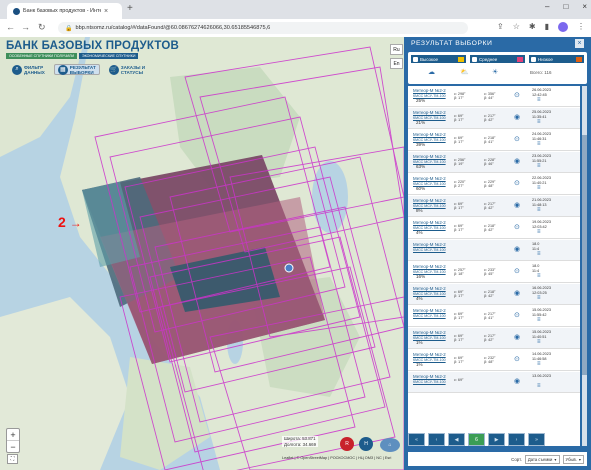 The image size is (591, 470). Describe the element at coordinates (106, 11) in the screenshot. I see `tab-close-icon: ×` at that location.